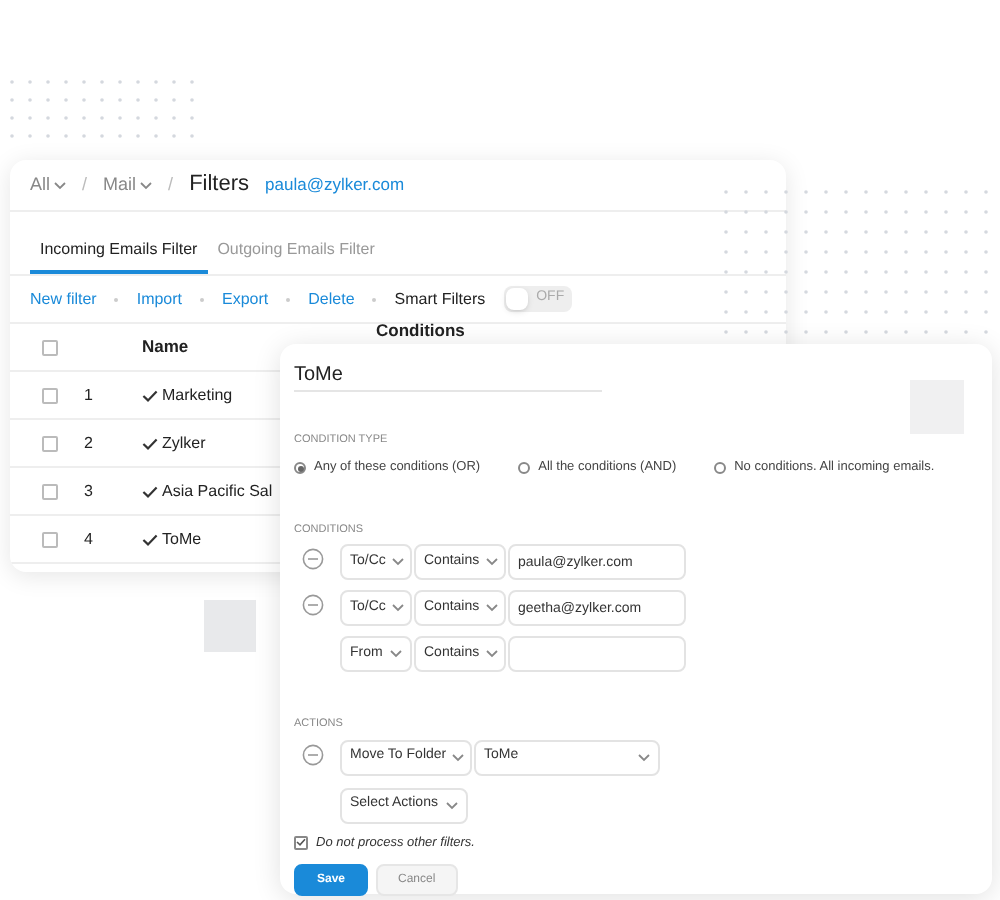  I want to click on toolbar-link: Export, so click(245, 299).